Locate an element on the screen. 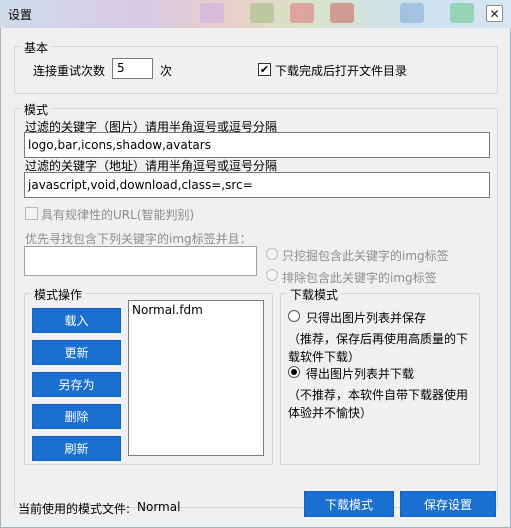  basic-legend: 基本 is located at coordinates (36, 47).